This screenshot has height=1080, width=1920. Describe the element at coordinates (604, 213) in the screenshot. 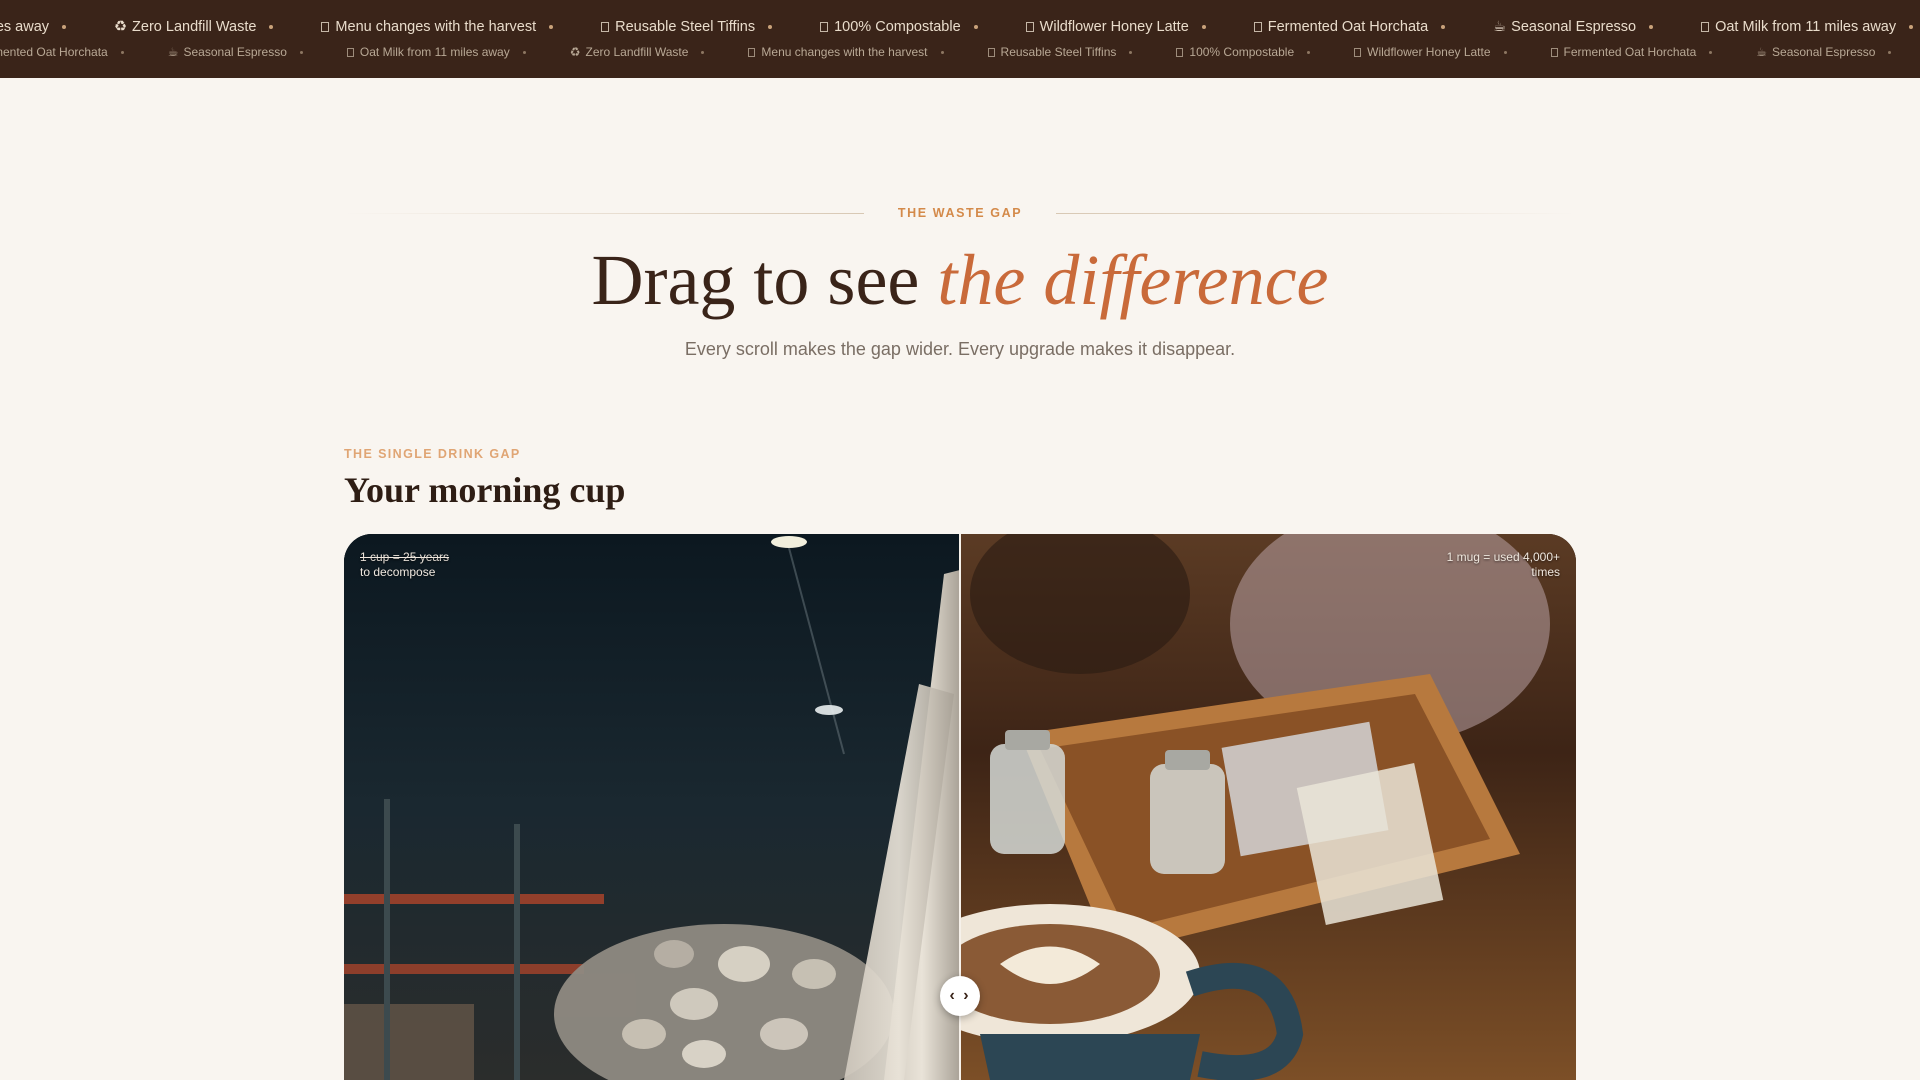

I see `divider-left` at that location.